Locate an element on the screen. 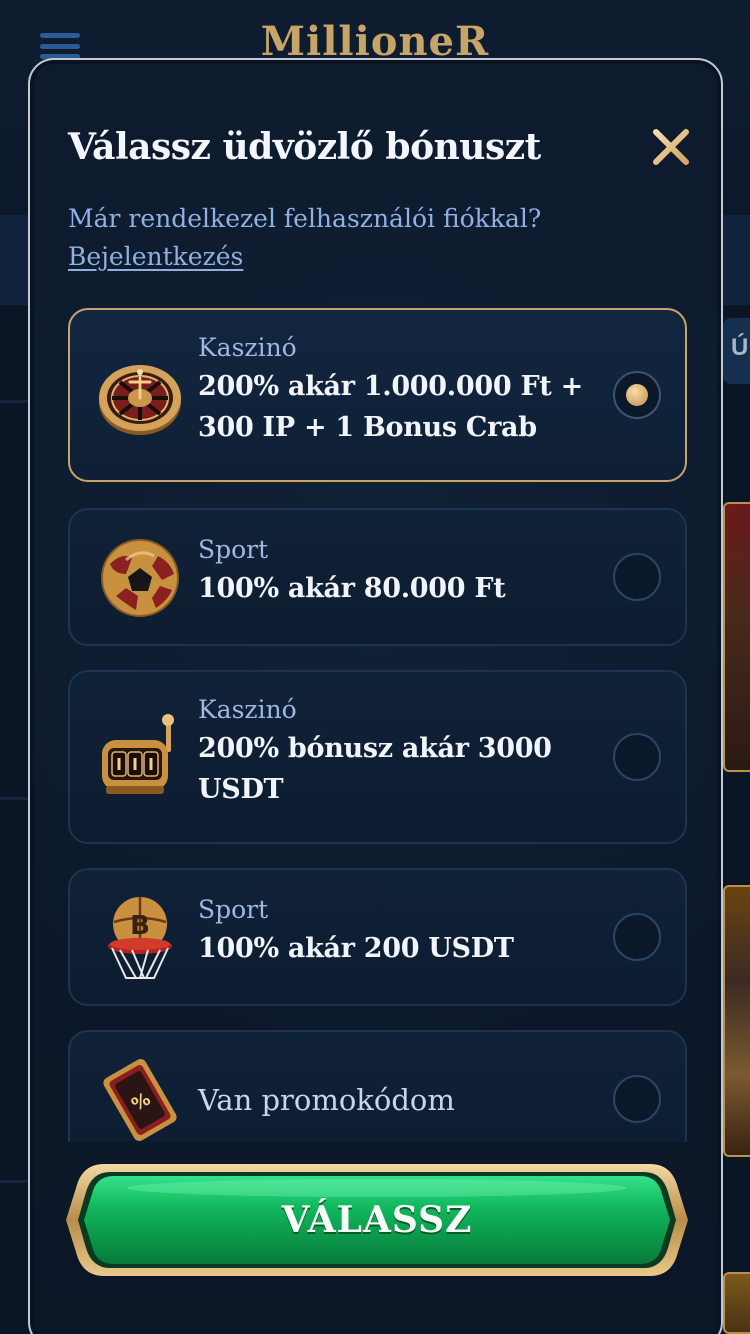  basketball-hoop-icon: B is located at coordinates (140, 938).